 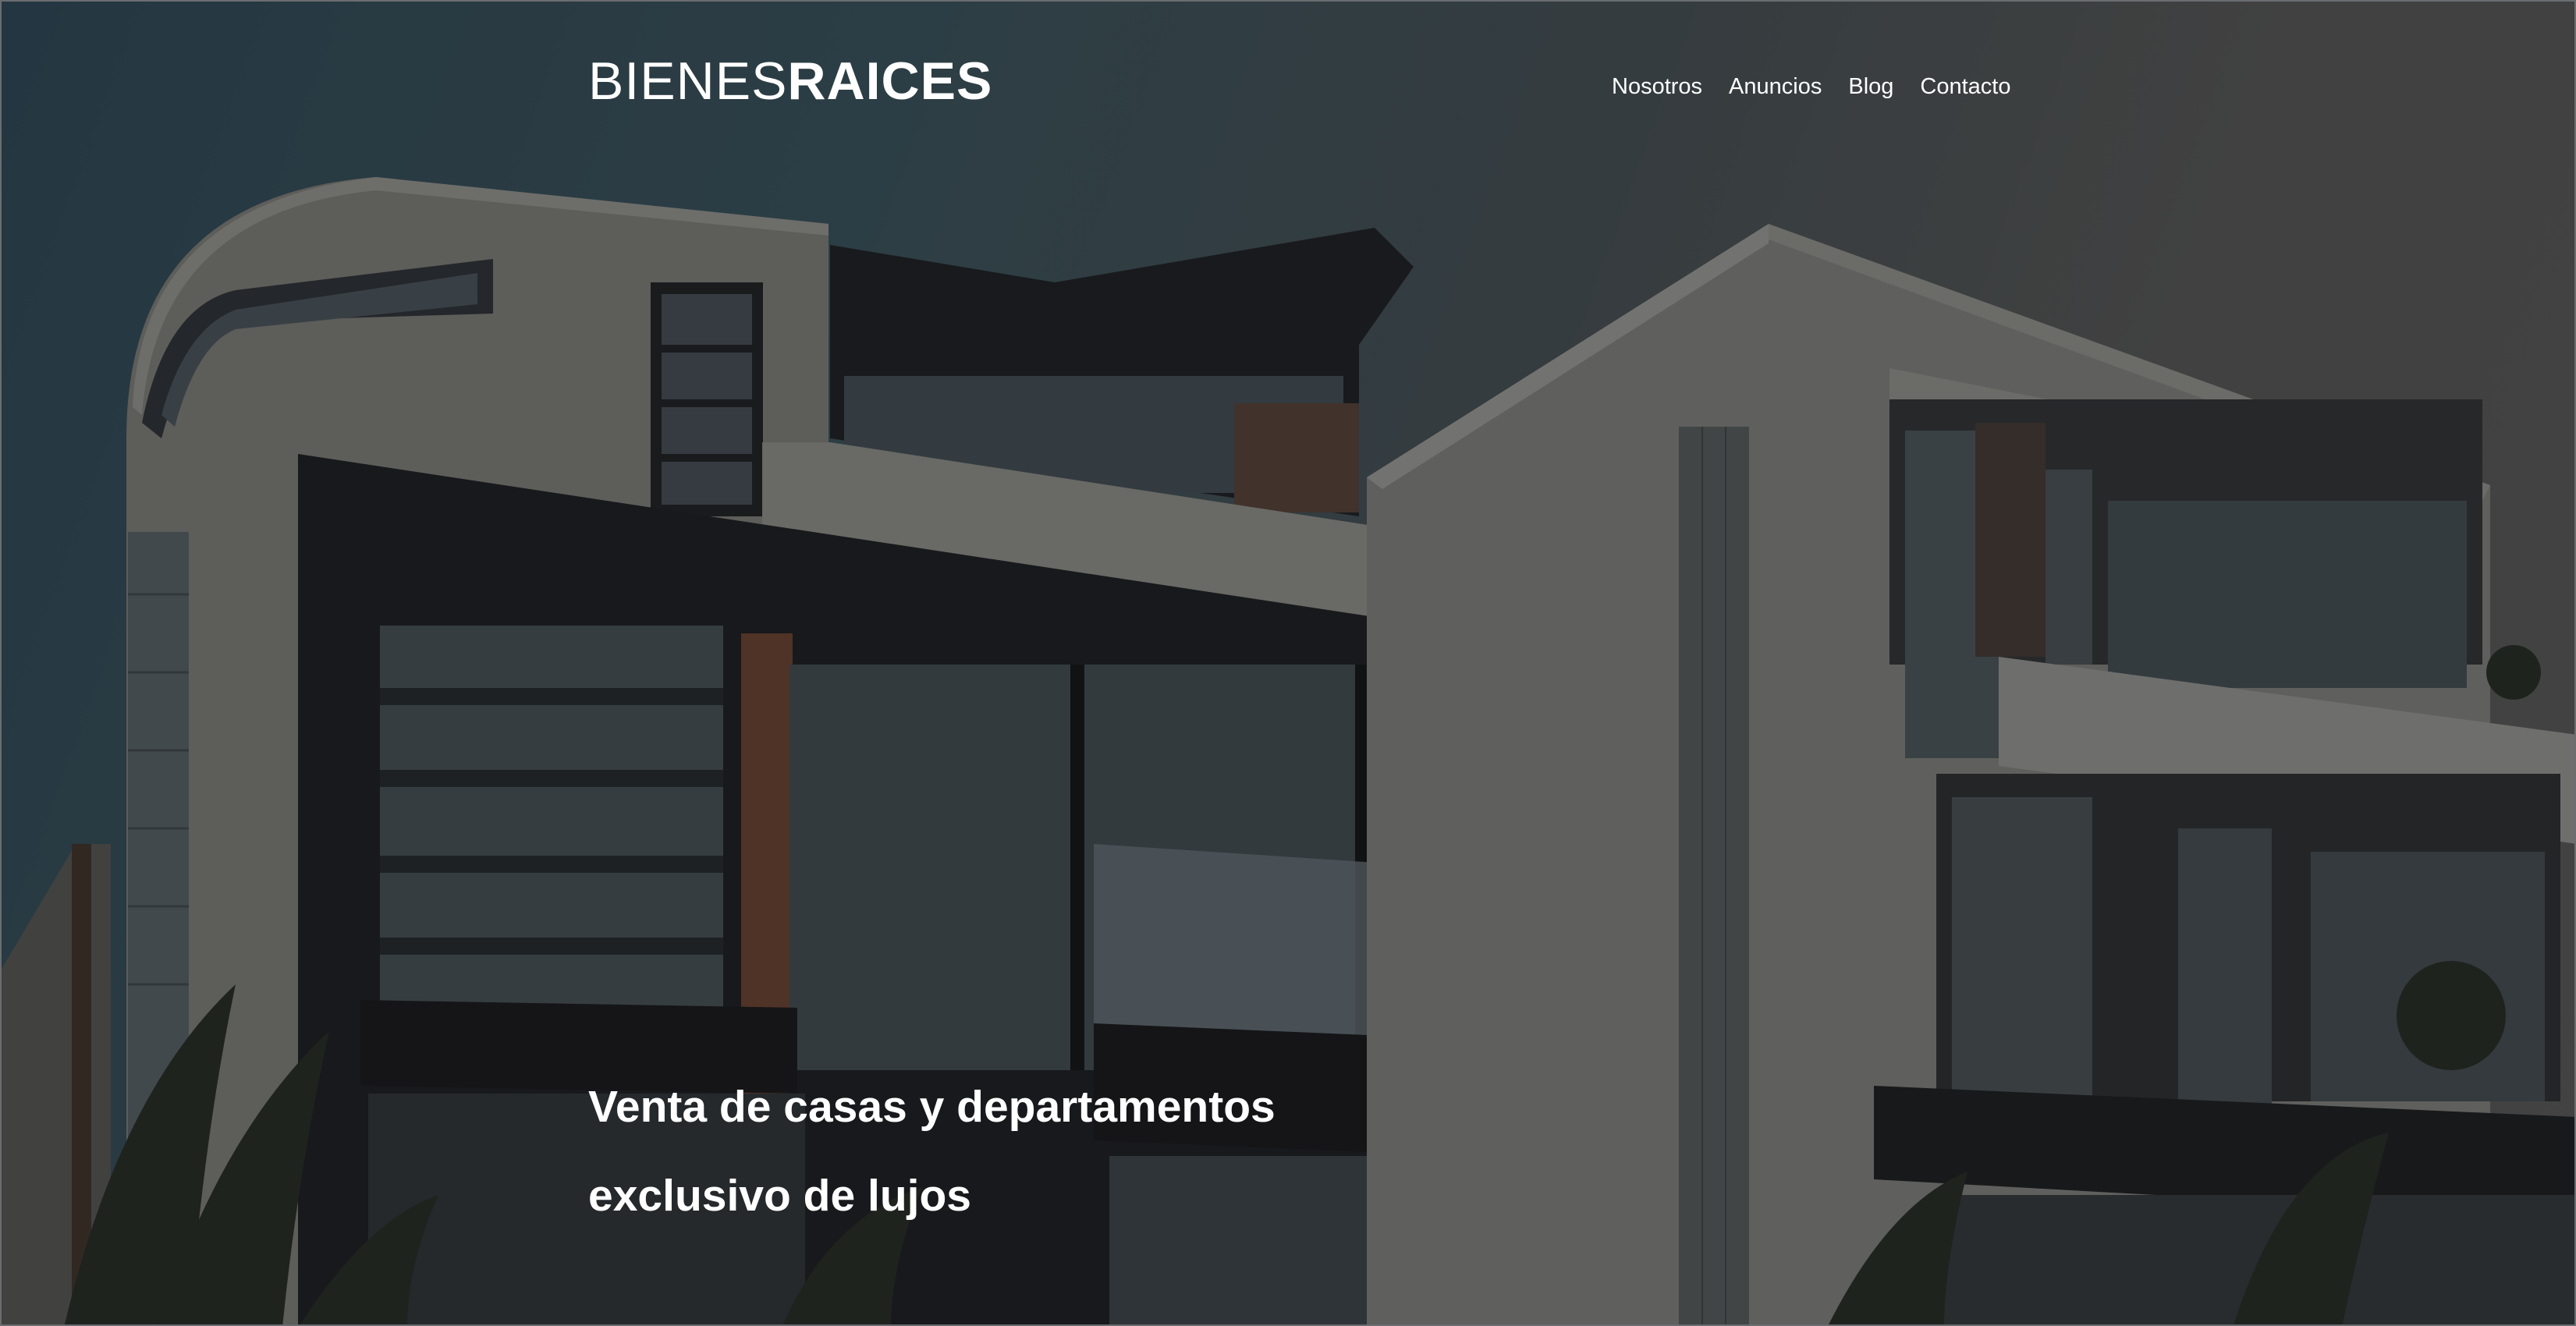 What do you see at coordinates (1657, 87) in the screenshot?
I see `nav-link-nosotros: Nosotros` at bounding box center [1657, 87].